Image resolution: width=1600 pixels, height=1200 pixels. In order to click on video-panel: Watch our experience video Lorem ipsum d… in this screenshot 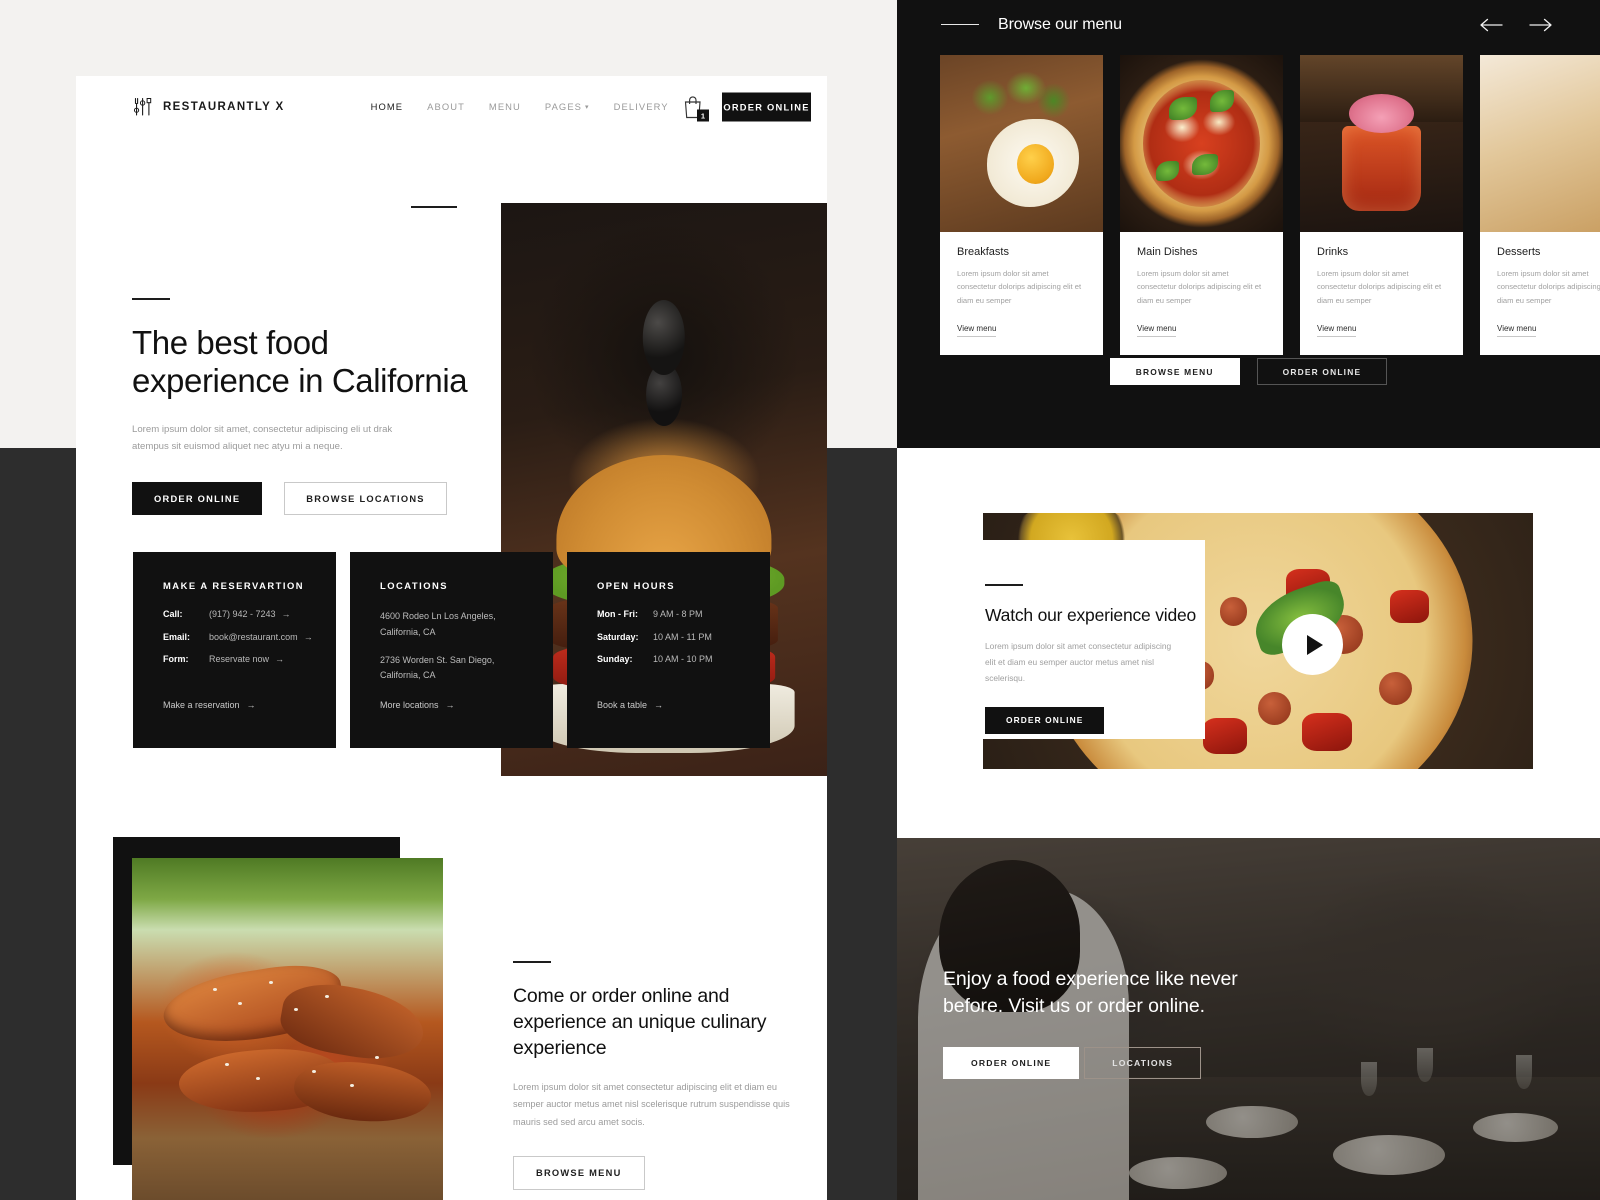, I will do `click(1248, 643)`.